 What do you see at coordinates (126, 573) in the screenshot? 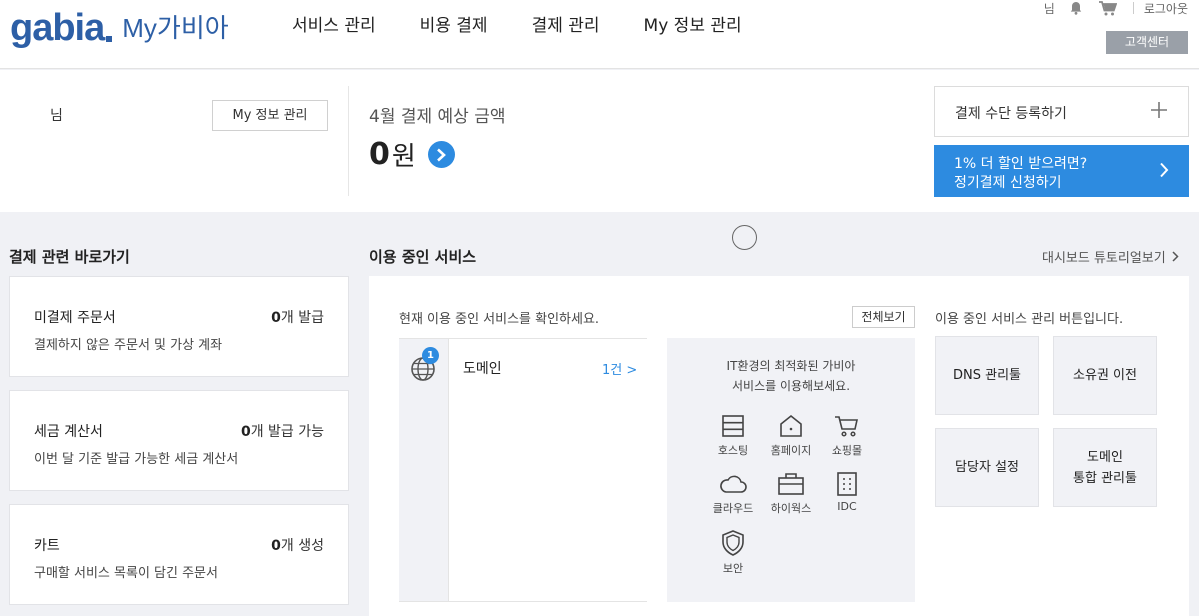
I see `card-desc: 구매할 서비스 목록이 담긴 주문서` at bounding box center [126, 573].